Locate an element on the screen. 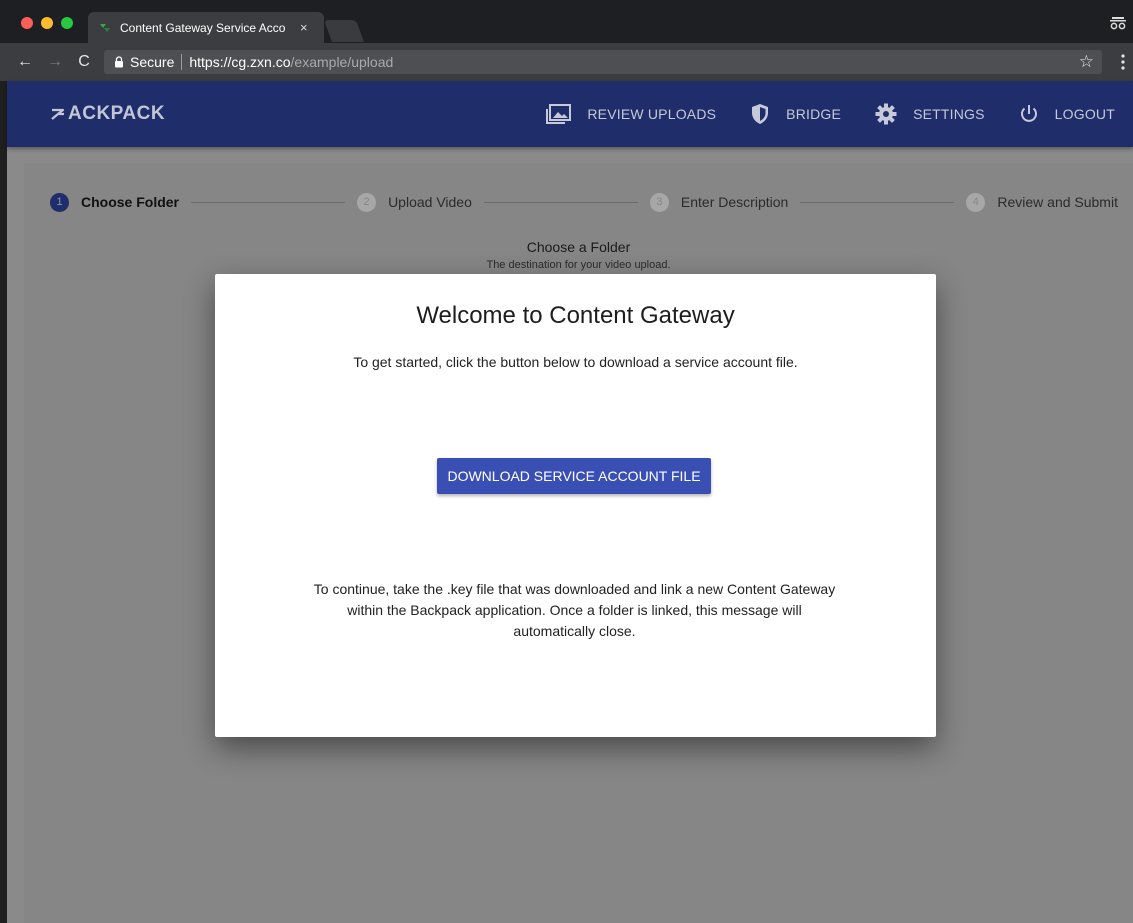 Image resolution: width=1133 pixels, height=923 pixels. browser-tab-title: Content Gateway Service Acco is located at coordinates (203, 27).